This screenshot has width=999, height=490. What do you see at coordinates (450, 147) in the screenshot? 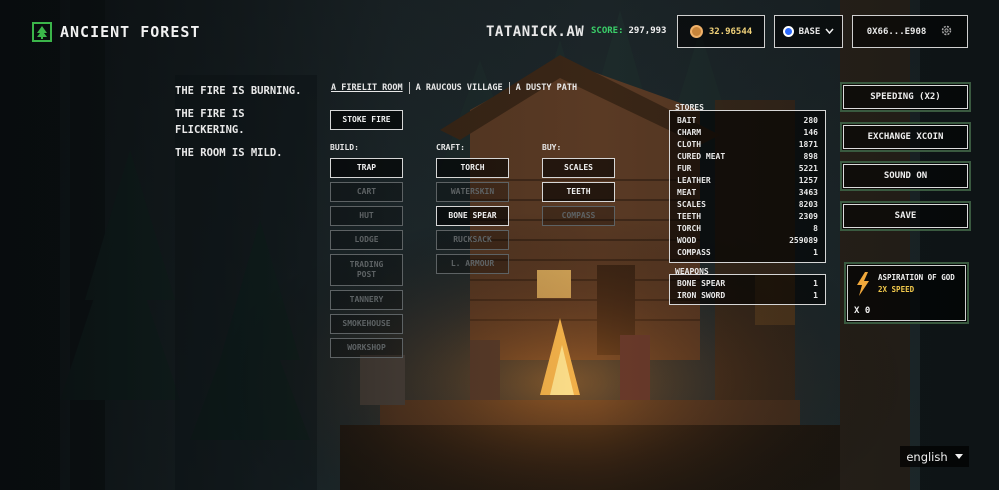
I see `craft-label: CRAFT:` at bounding box center [450, 147].